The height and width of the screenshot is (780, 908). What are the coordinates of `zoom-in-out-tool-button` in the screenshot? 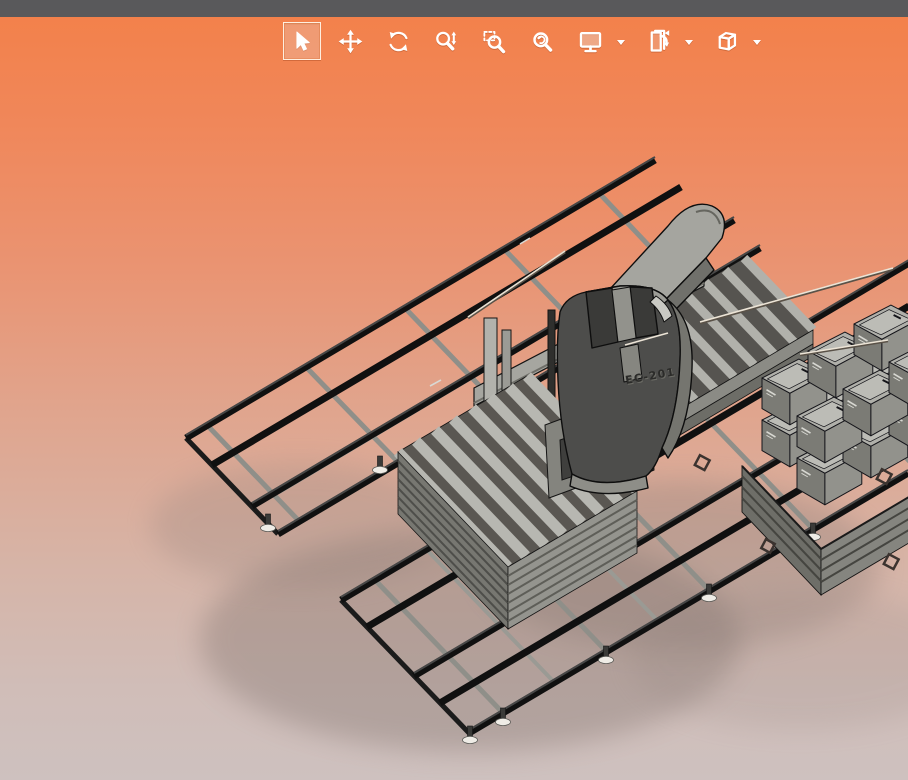 It's located at (446, 41).